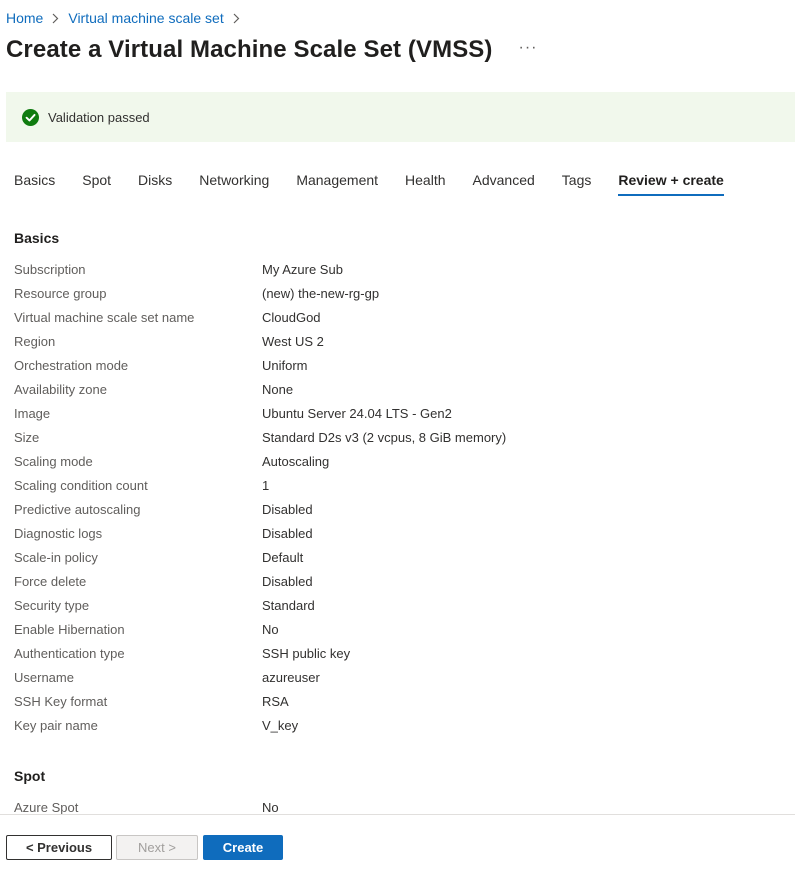  What do you see at coordinates (577, 184) in the screenshot?
I see `tab-tags: Tags` at bounding box center [577, 184].